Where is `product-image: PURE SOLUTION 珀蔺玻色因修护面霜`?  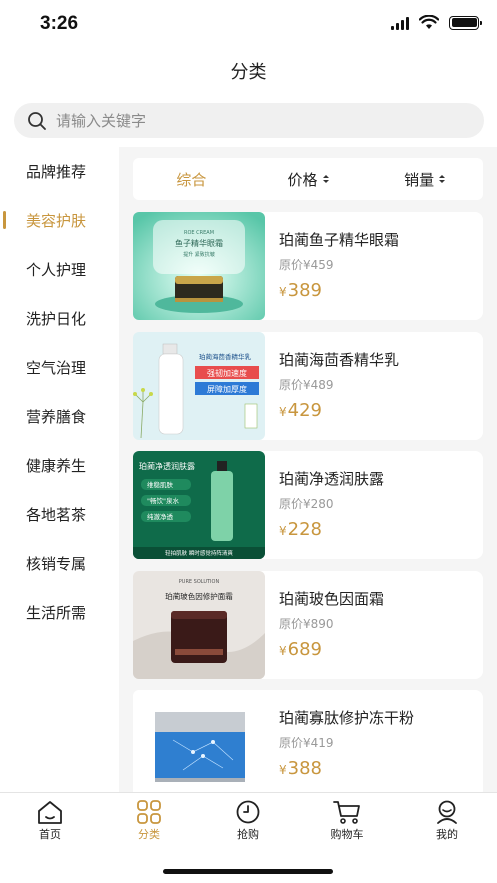 product-image: PURE SOLUTION 珀蔺玻色因修护面霜 is located at coordinates (199, 625).